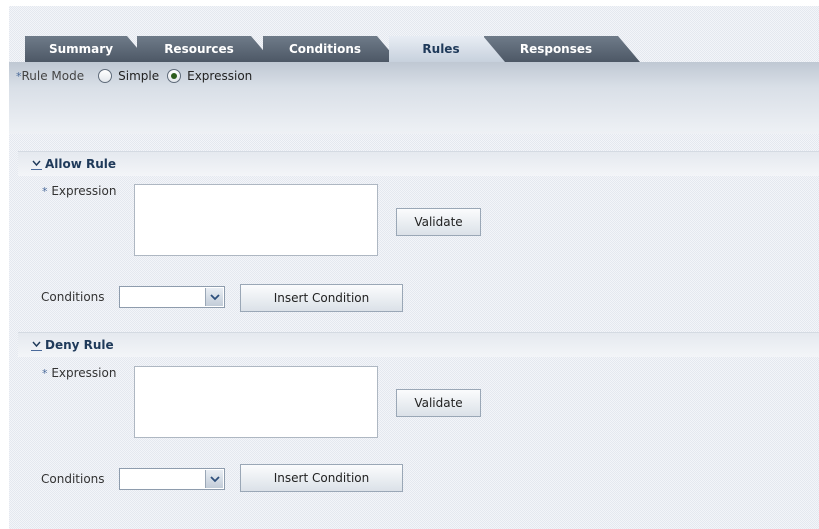 The height and width of the screenshot is (529, 819). Describe the element at coordinates (172, 479) in the screenshot. I see `deny-conditions-select` at that location.